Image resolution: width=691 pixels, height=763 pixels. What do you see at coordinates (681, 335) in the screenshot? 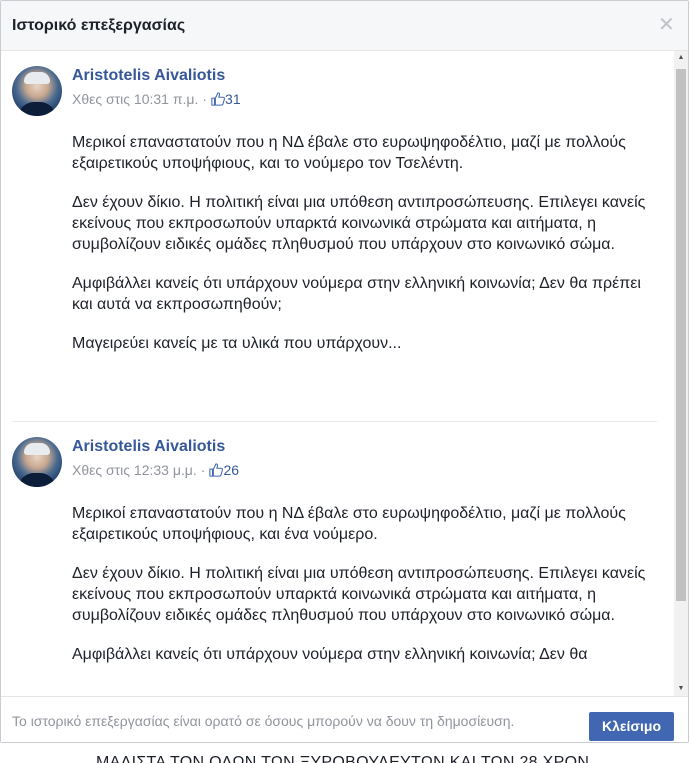
I see `scroll-thumb` at bounding box center [681, 335].